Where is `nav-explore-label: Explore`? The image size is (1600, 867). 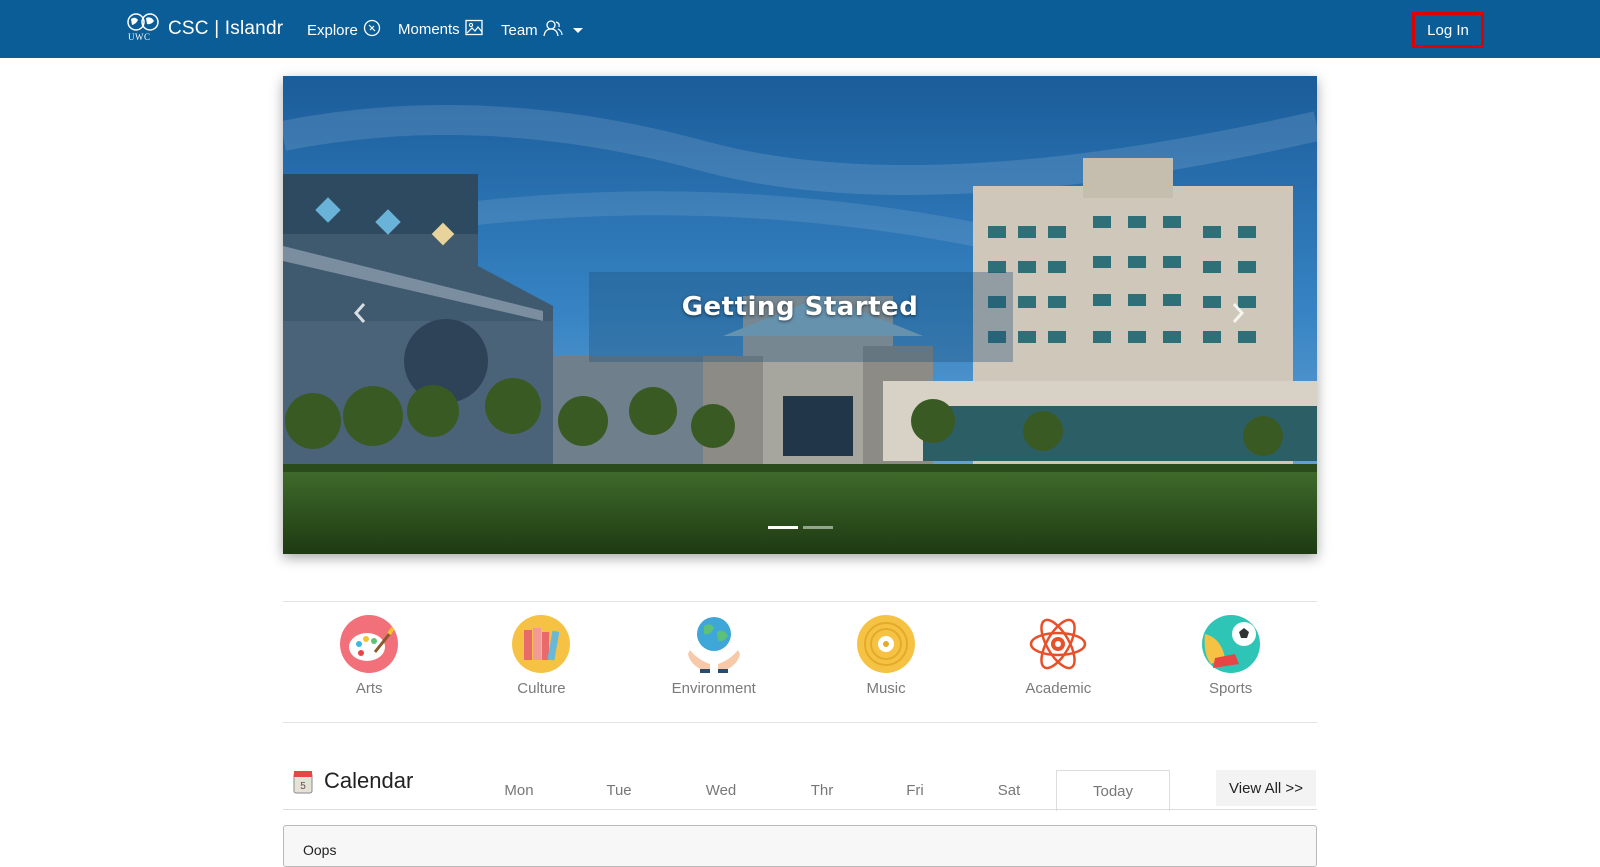 nav-explore-label: Explore is located at coordinates (332, 30).